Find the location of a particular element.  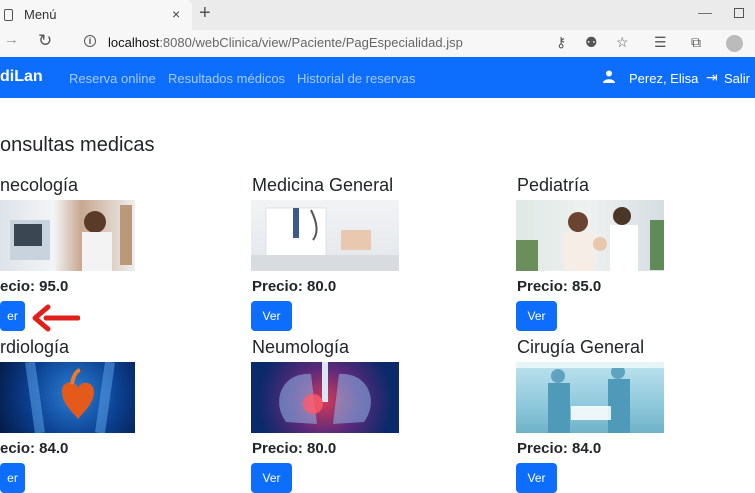

favorite-icon: ☆ is located at coordinates (622, 42).